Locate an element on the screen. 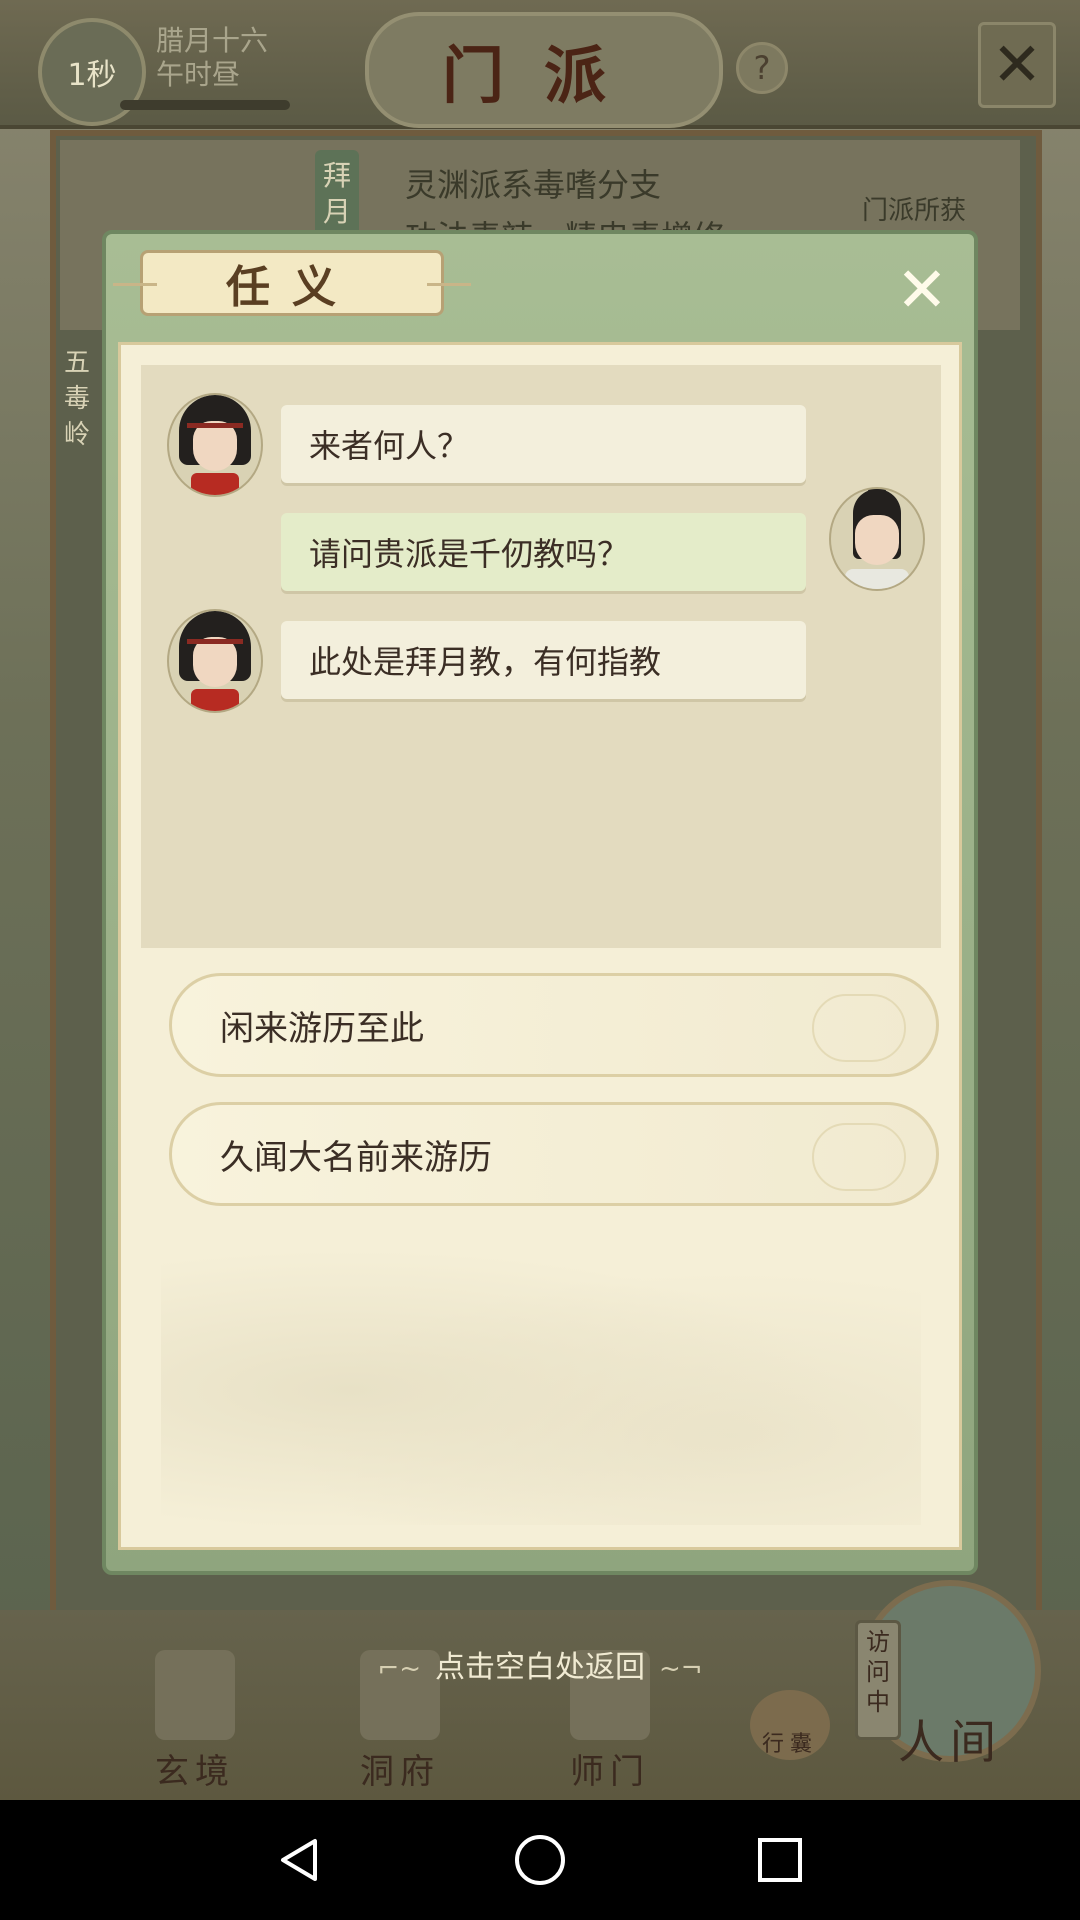 The width and height of the screenshot is (1080, 1920). dialog-close-button: ✕ is located at coordinates (922, 289).